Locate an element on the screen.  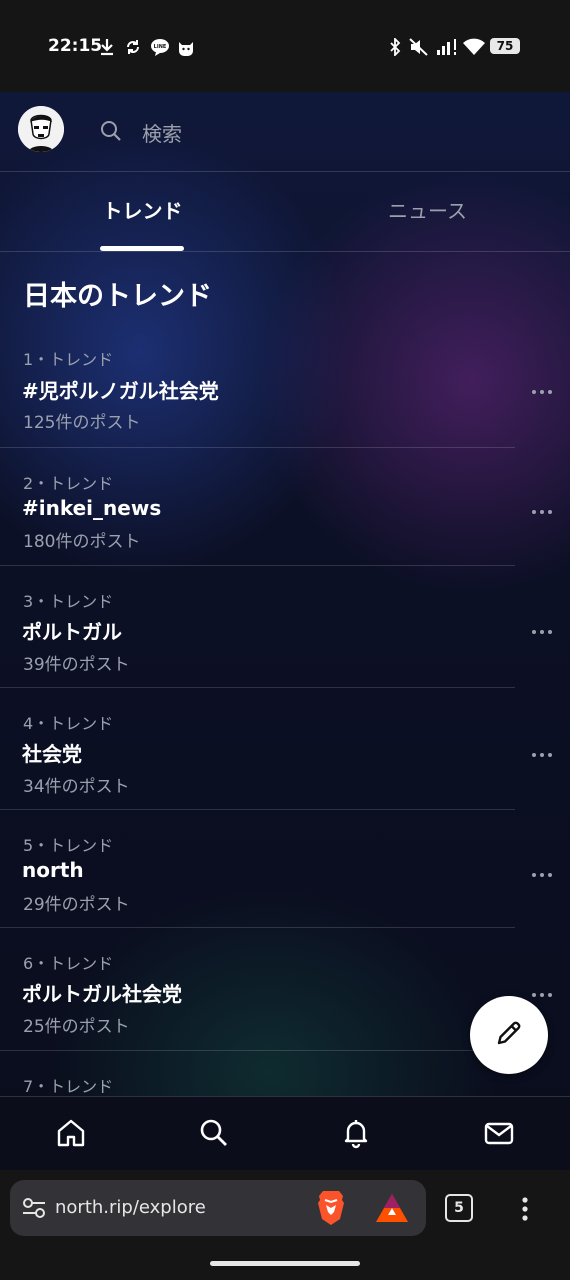
url-text: north.rip/explore is located at coordinates (130, 1207).